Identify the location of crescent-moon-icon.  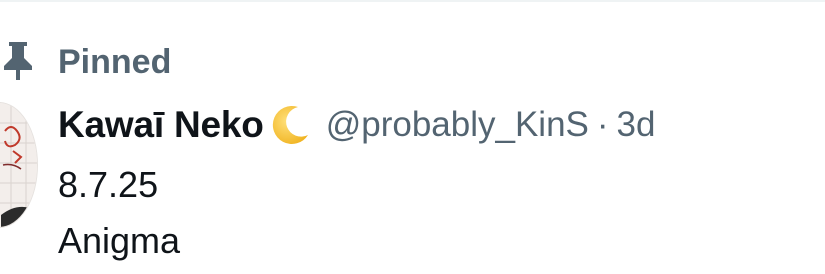
(289, 125).